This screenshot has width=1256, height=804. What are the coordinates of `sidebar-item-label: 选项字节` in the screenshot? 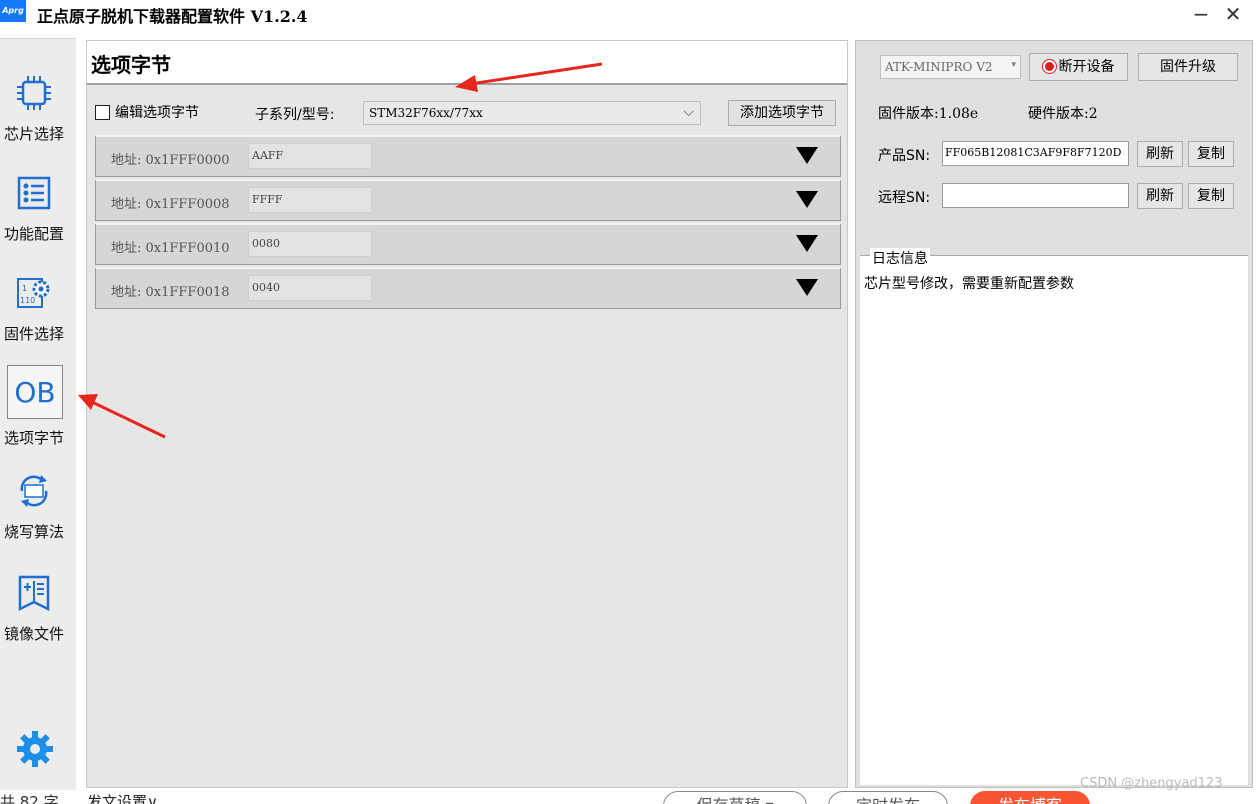 It's located at (33, 438).